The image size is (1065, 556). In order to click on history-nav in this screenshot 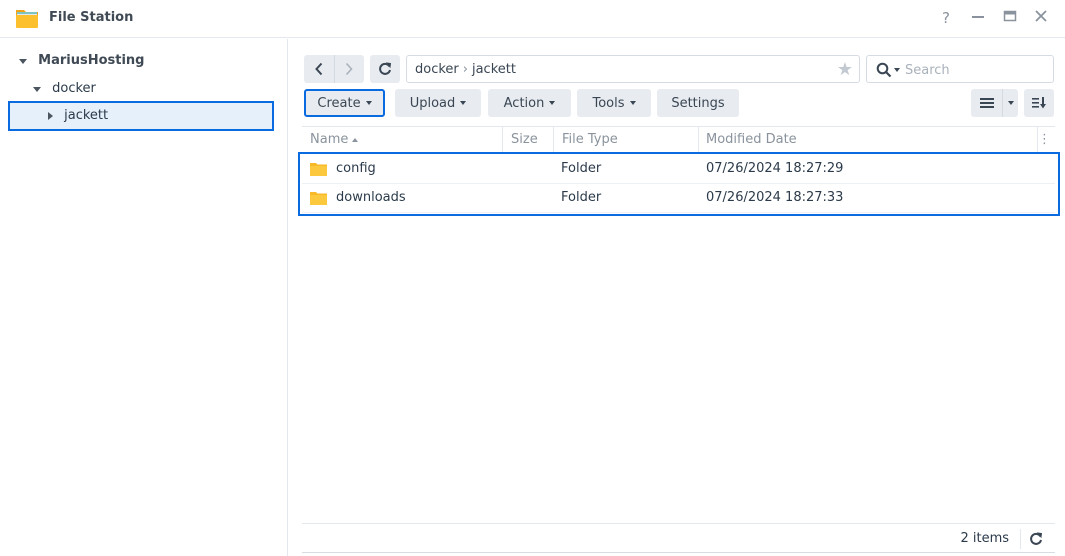, I will do `click(334, 69)`.